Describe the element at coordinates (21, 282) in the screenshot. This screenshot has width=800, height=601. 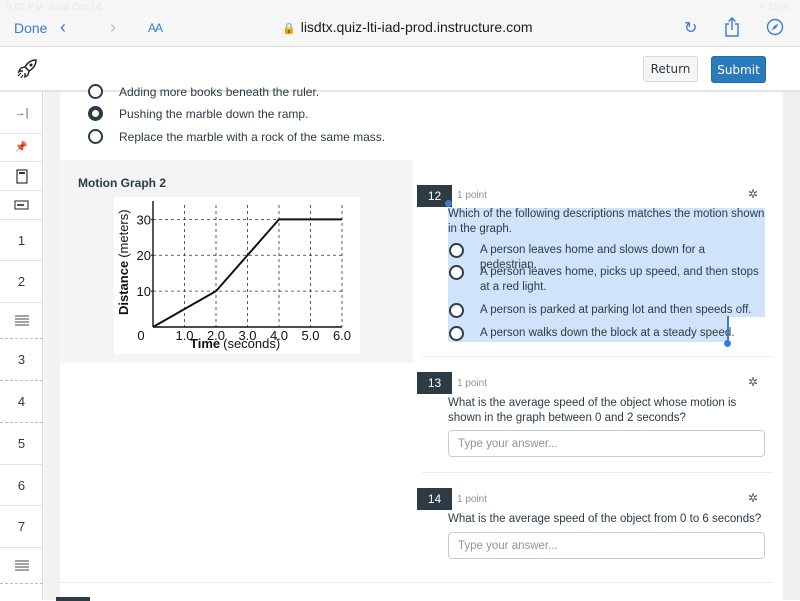
I see `rail-question-2: 2` at that location.